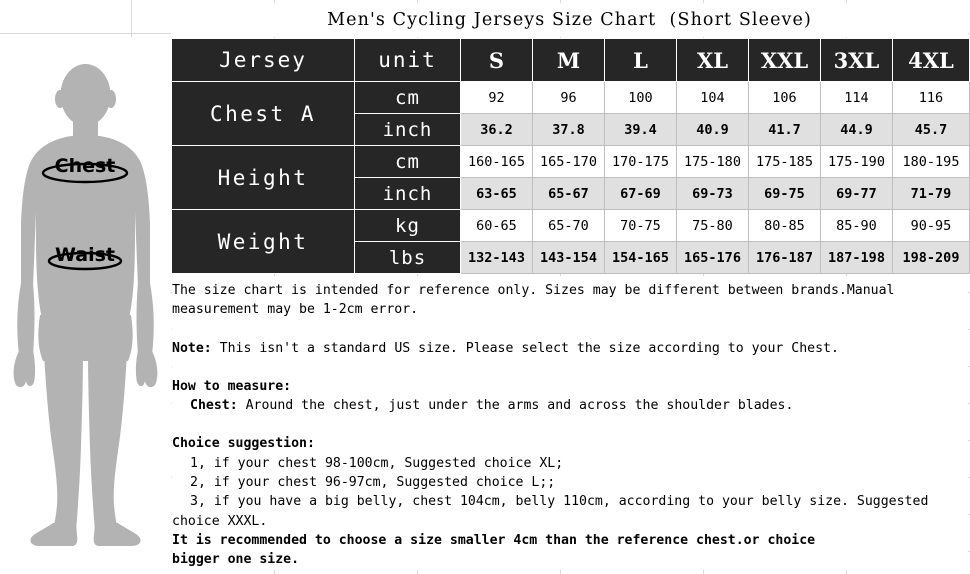 The image size is (970, 574). What do you see at coordinates (407, 257) in the screenshot?
I see `unit-weight-lbs: lbs` at bounding box center [407, 257].